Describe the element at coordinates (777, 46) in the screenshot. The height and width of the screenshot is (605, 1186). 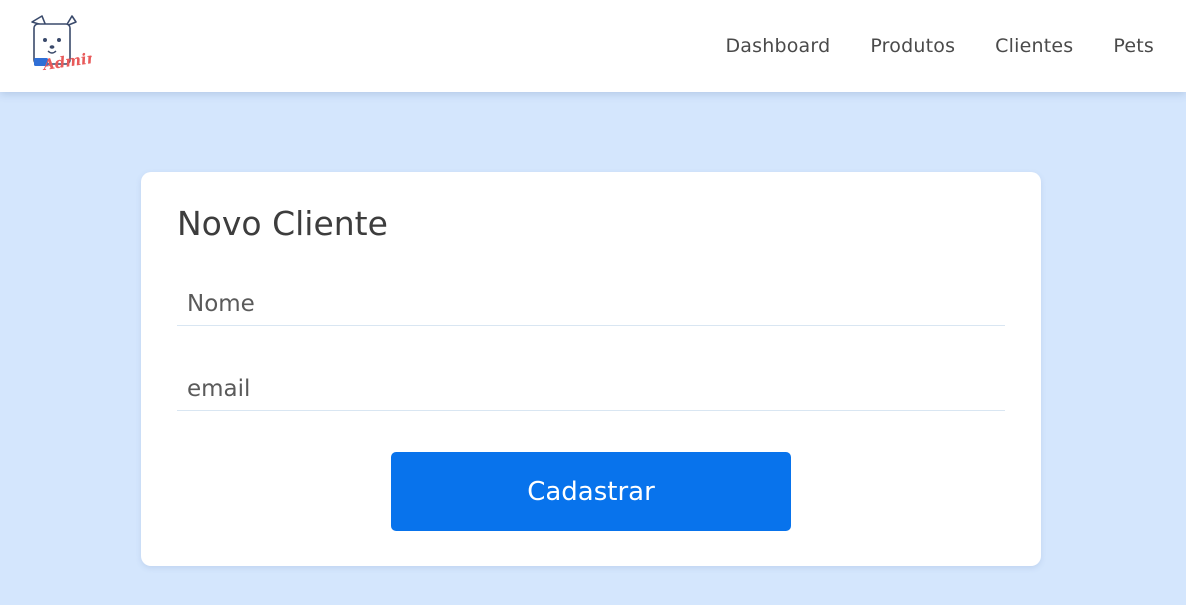
I see `nav-item-dashboard: Dashboard` at that location.